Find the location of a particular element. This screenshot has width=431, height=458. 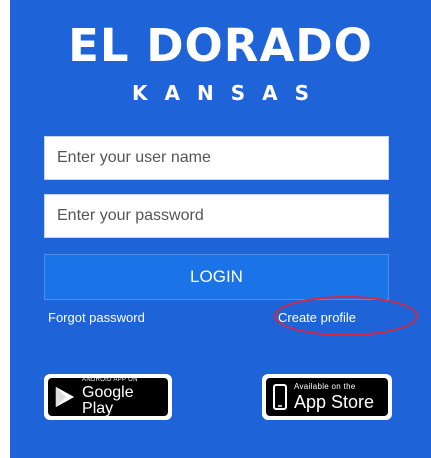

password-input is located at coordinates (216, 216).